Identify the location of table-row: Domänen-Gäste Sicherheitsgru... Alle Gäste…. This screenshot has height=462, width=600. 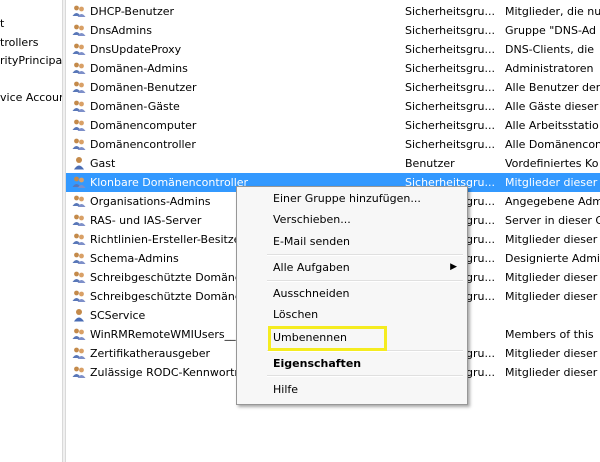
(333, 106).